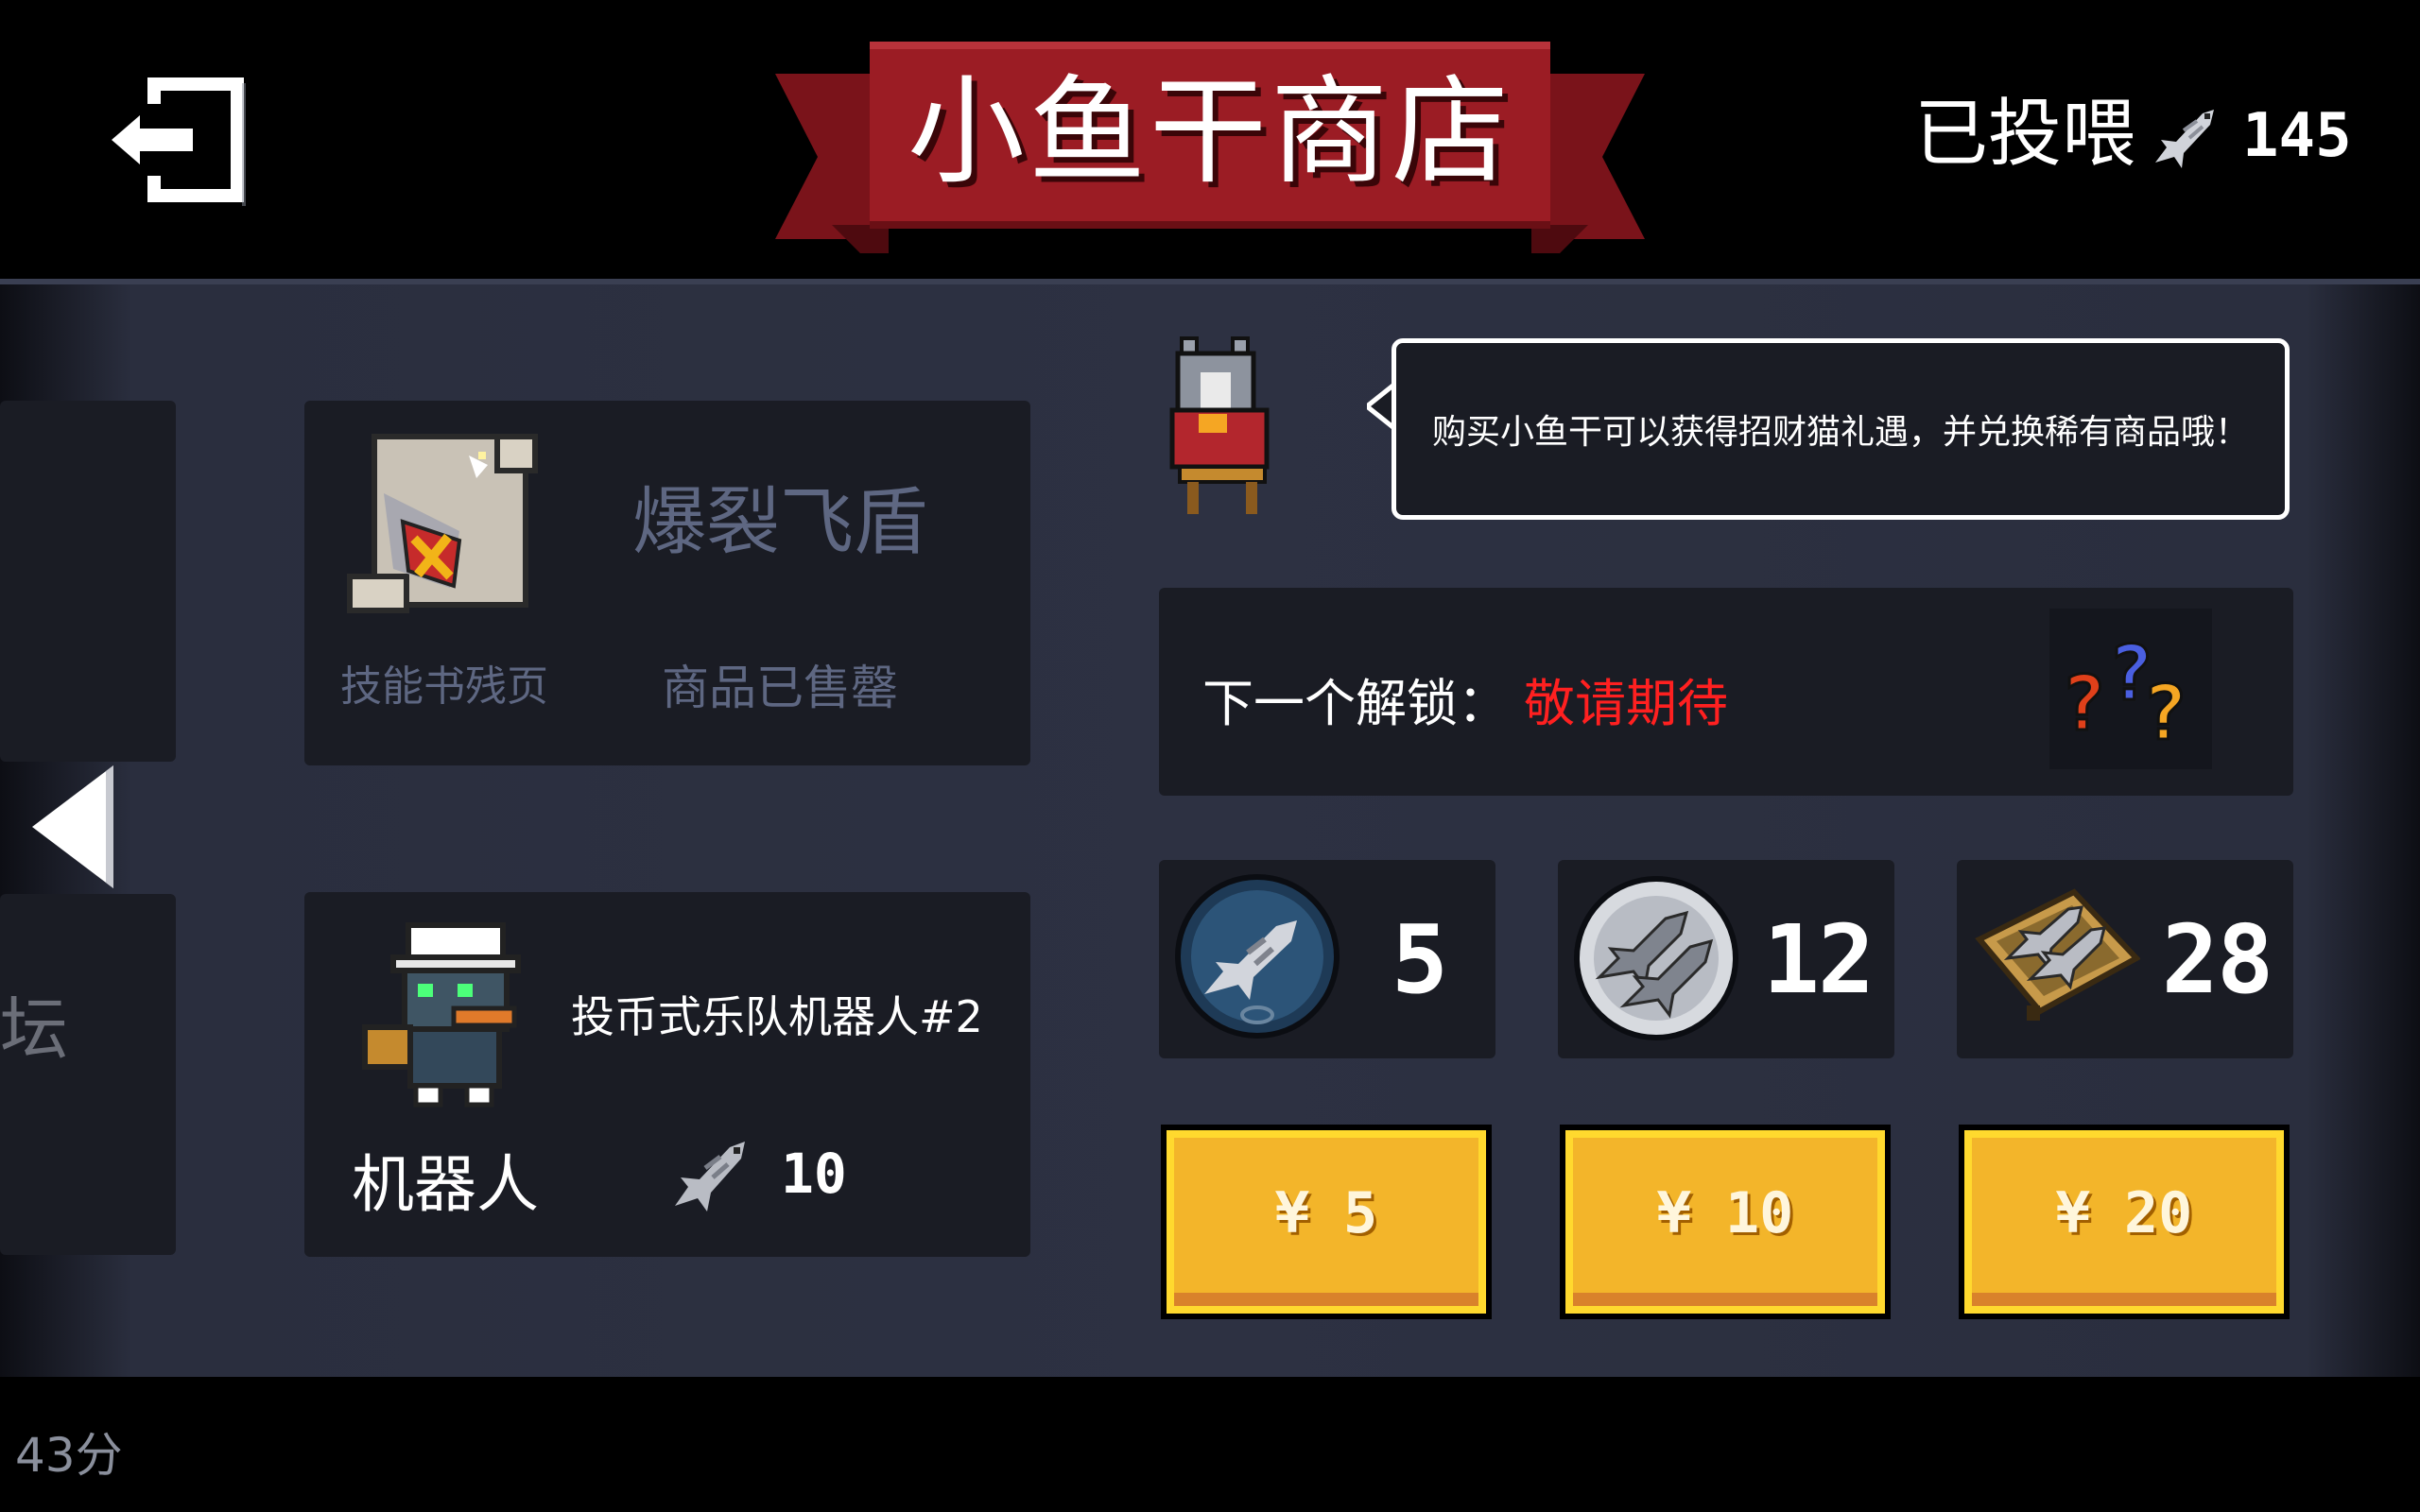 The height and width of the screenshot is (1512, 2420). Describe the element at coordinates (1818, 959) in the screenshot. I see `fish-pack-amount: 12` at that location.